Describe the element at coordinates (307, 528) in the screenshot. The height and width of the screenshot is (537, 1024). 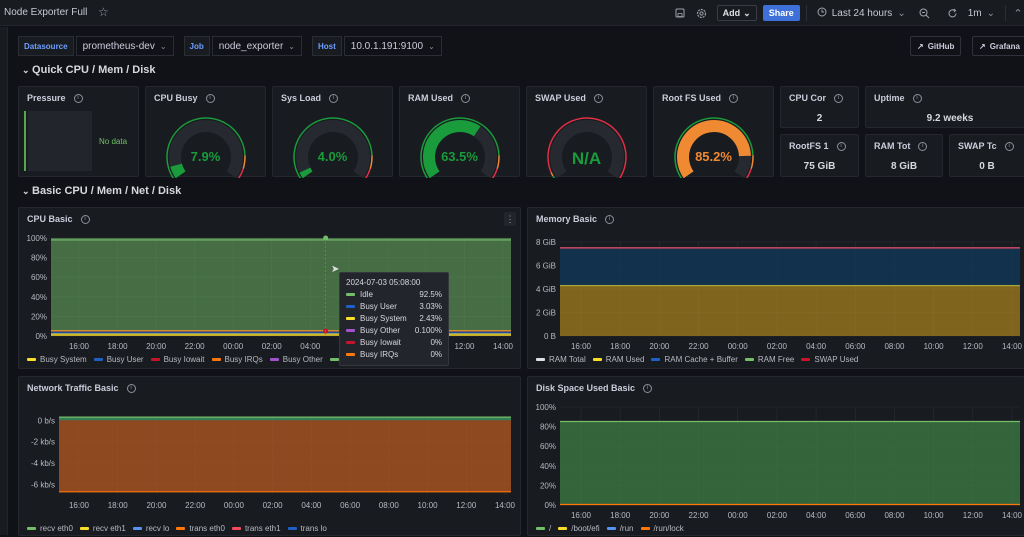
I see `legend-item: trans lo` at that location.